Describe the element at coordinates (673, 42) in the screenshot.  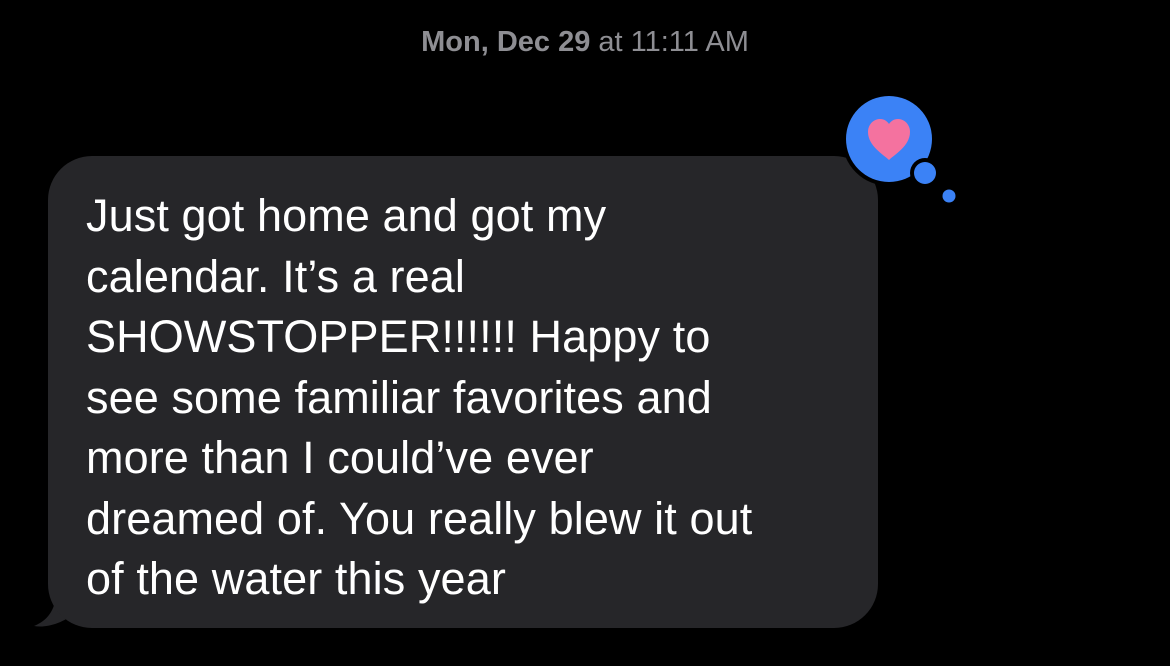
I see `timestamp-time: at 11:11 AM` at that location.